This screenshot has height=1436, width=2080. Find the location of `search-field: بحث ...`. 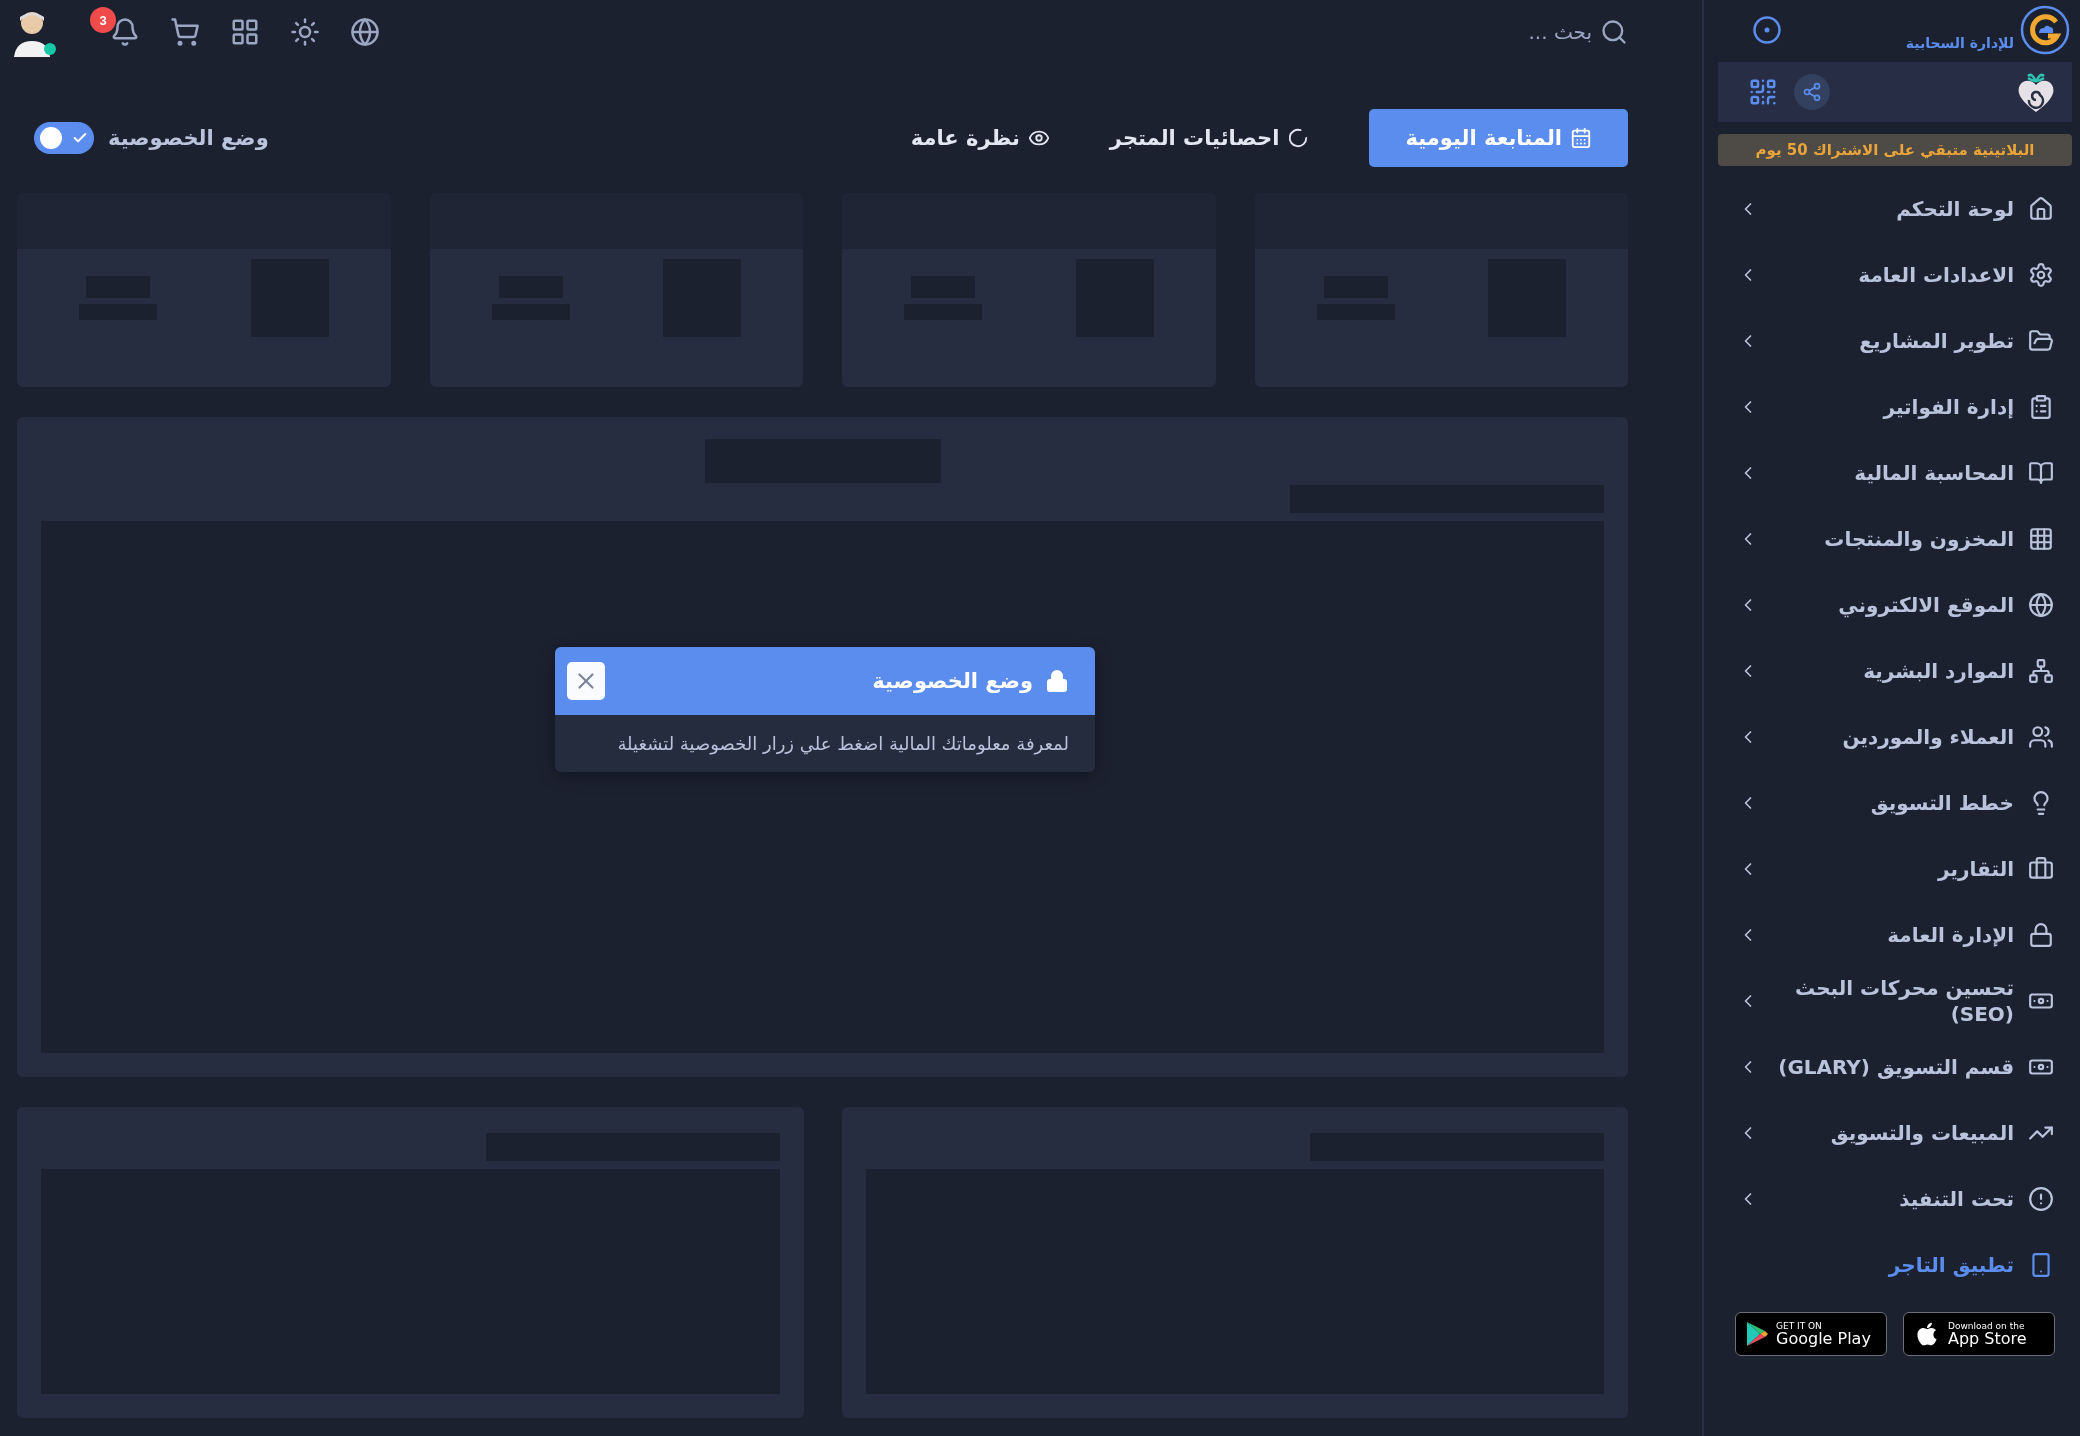

search-field: بحث ... is located at coordinates (1539, 32).